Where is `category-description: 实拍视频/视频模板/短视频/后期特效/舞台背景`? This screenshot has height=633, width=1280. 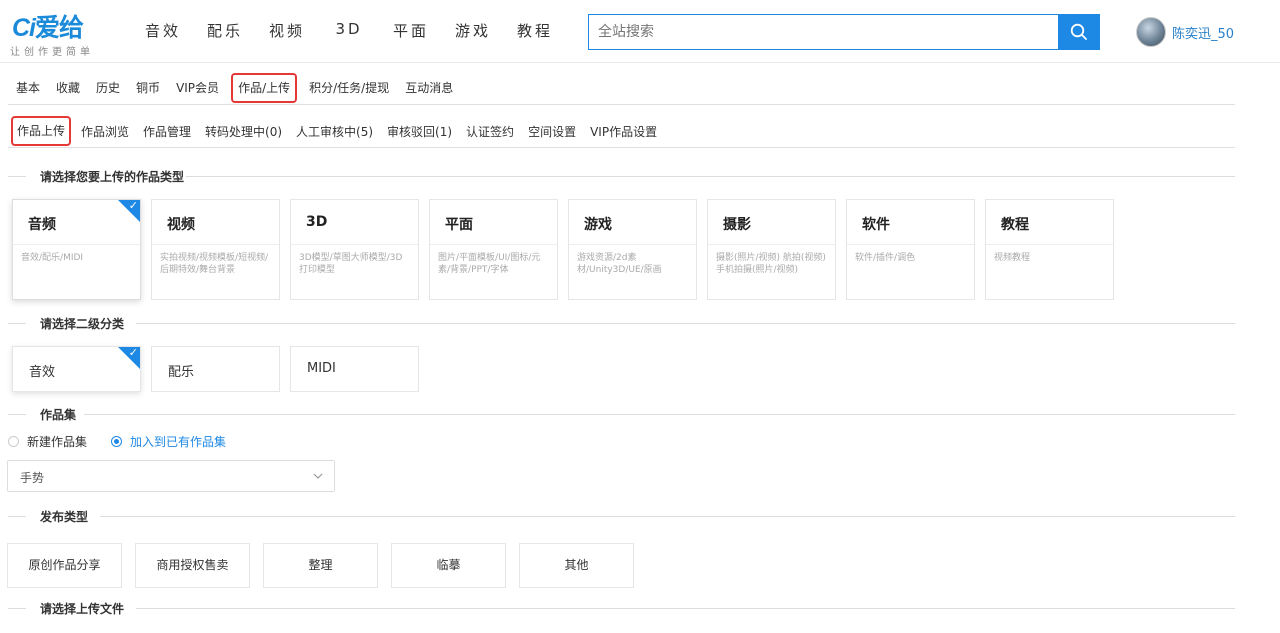
category-description: 实拍视频/视频模板/短视频/后期特效/舞台背景 is located at coordinates (214, 264).